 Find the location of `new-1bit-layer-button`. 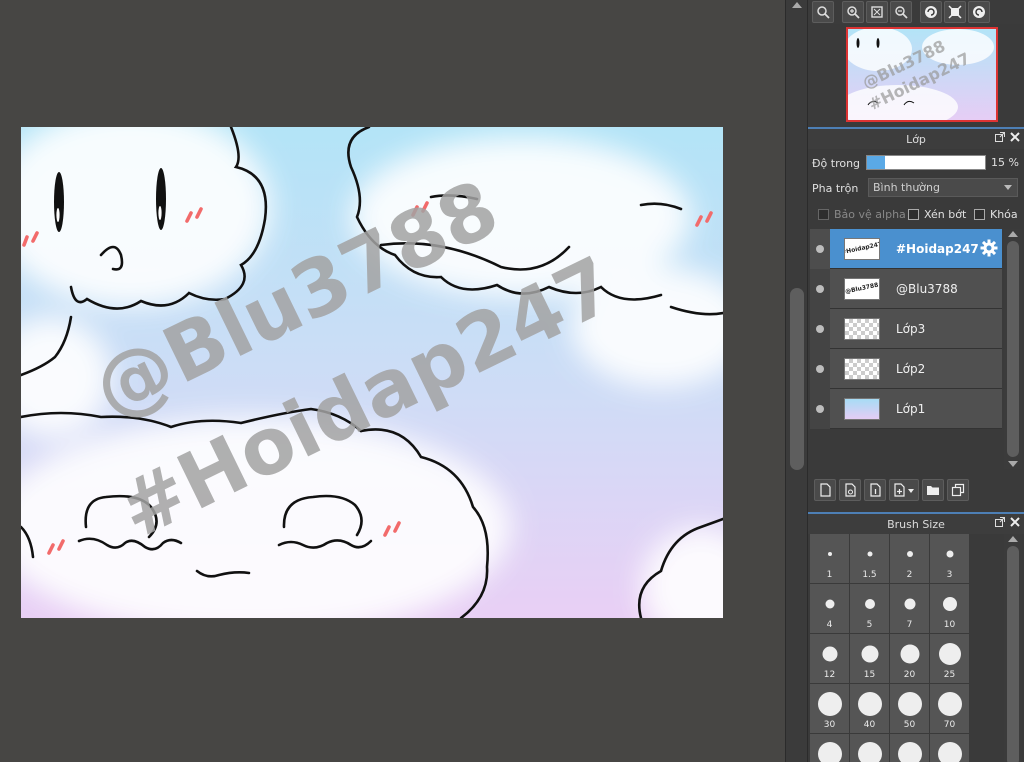

new-1bit-layer-button is located at coordinates (875, 490).